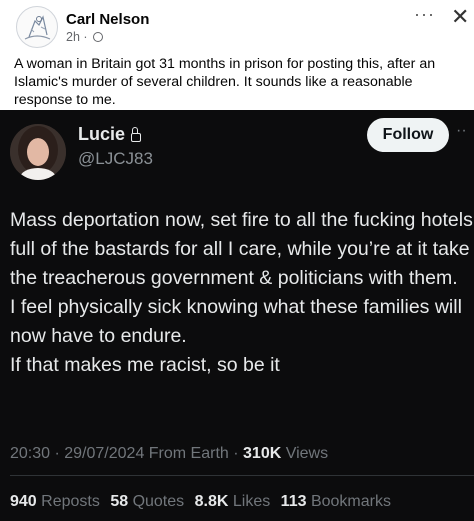 The image size is (474, 521). I want to click on tweet-avatar, so click(38, 152).